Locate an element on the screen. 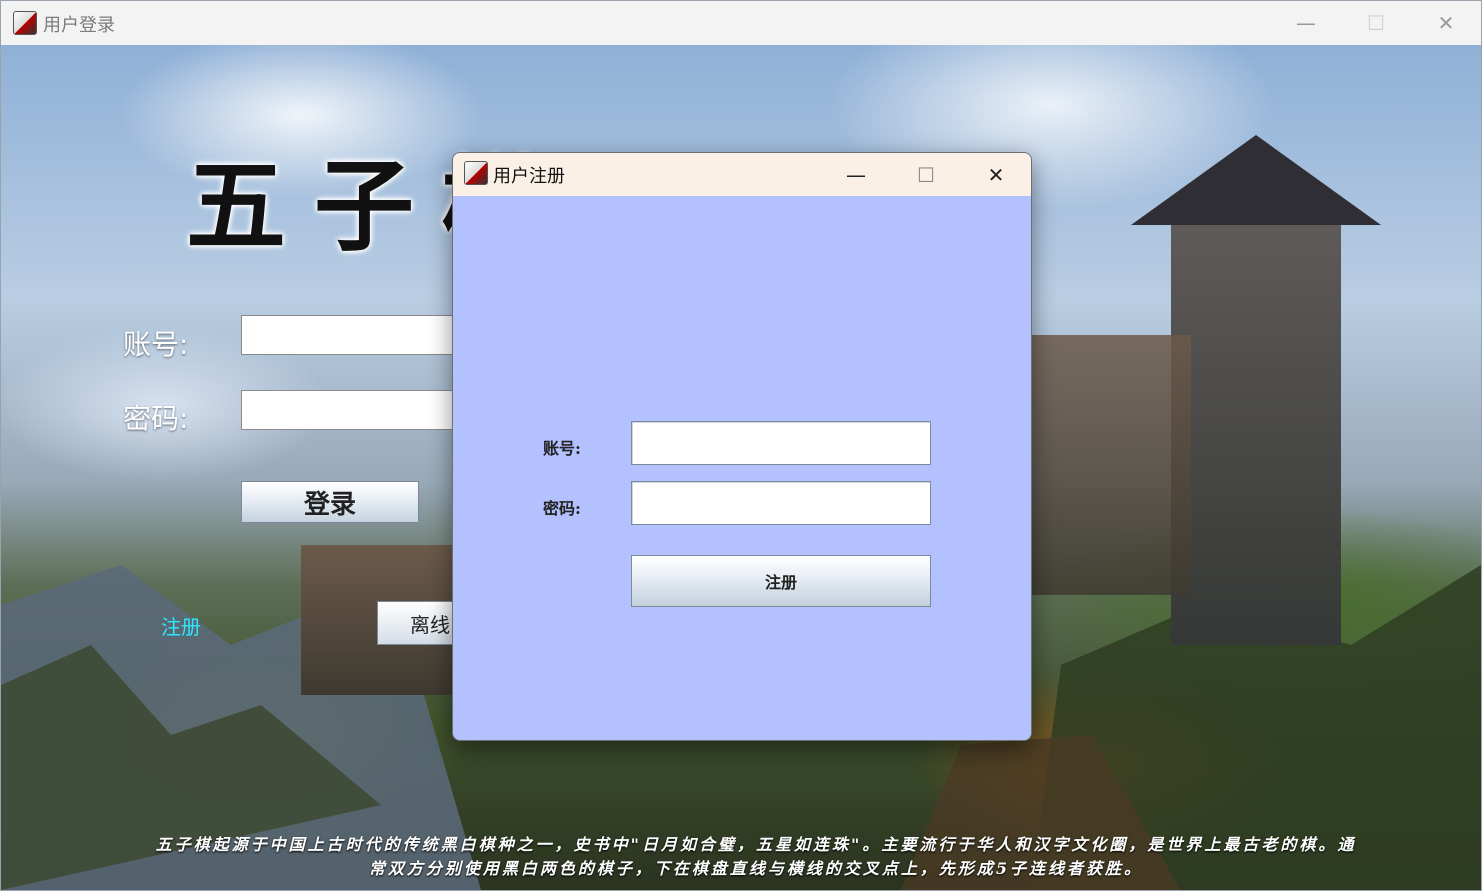  login-window-titlebar: 用户登录 — ☐ ✕ is located at coordinates (741, 23).